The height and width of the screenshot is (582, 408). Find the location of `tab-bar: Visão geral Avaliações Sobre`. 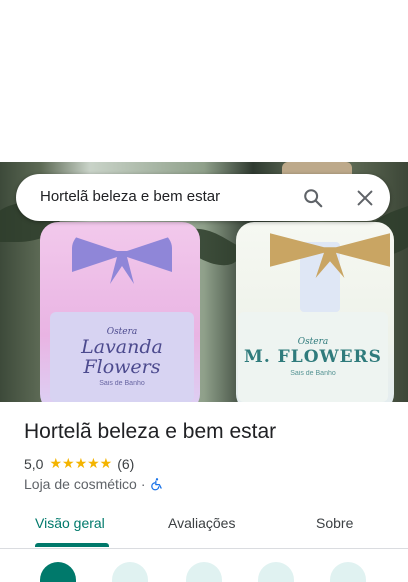

tab-bar: Visão geral Avaliações Sobre is located at coordinates (204, 525).